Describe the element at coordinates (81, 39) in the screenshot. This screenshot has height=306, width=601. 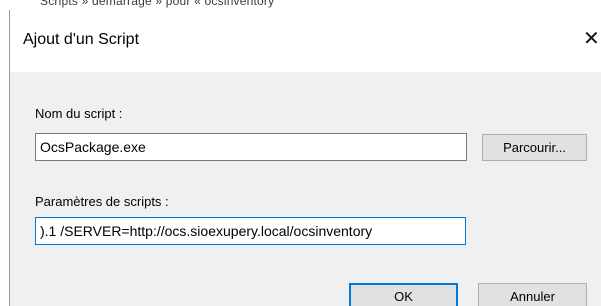
I see `dialog-title: Ajout d'un Script` at that location.